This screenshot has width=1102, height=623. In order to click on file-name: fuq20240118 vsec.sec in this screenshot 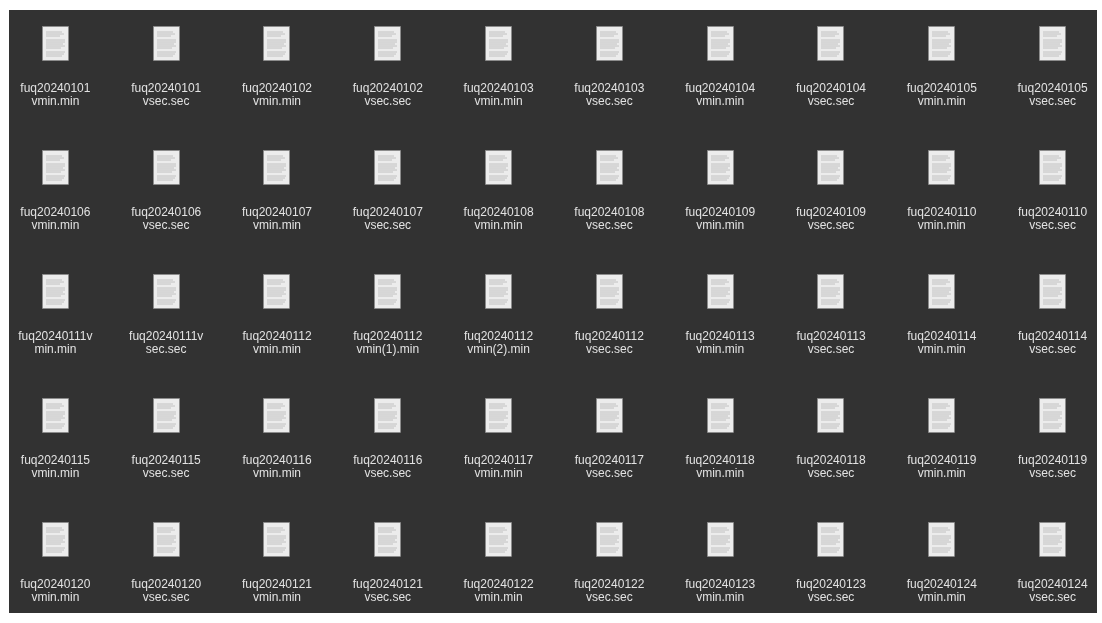, I will do `click(831, 467)`.